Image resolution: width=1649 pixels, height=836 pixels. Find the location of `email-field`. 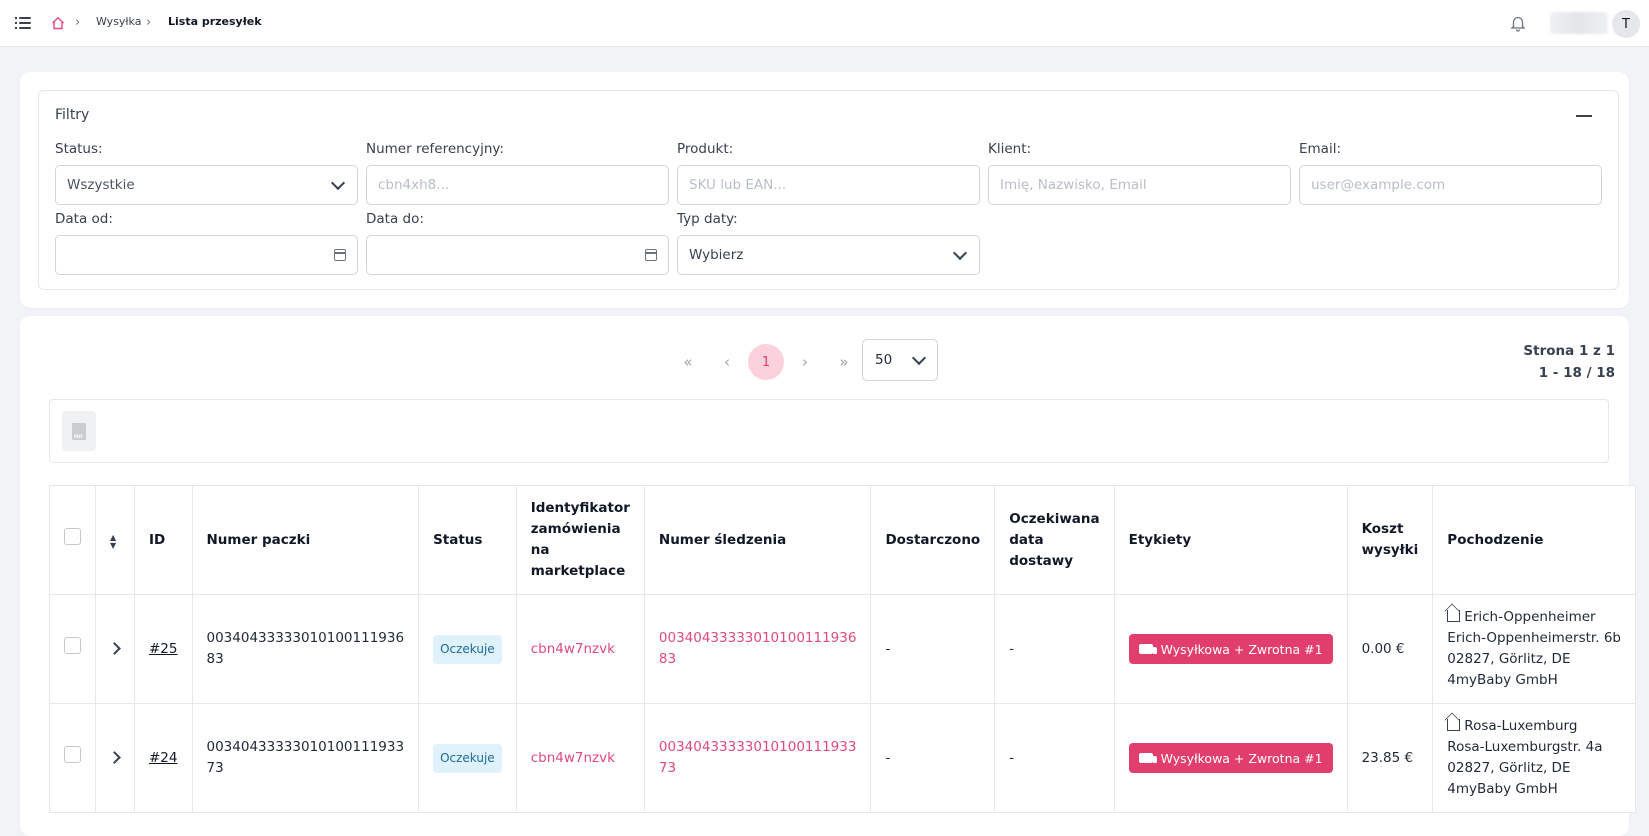

email-field is located at coordinates (1450, 185).